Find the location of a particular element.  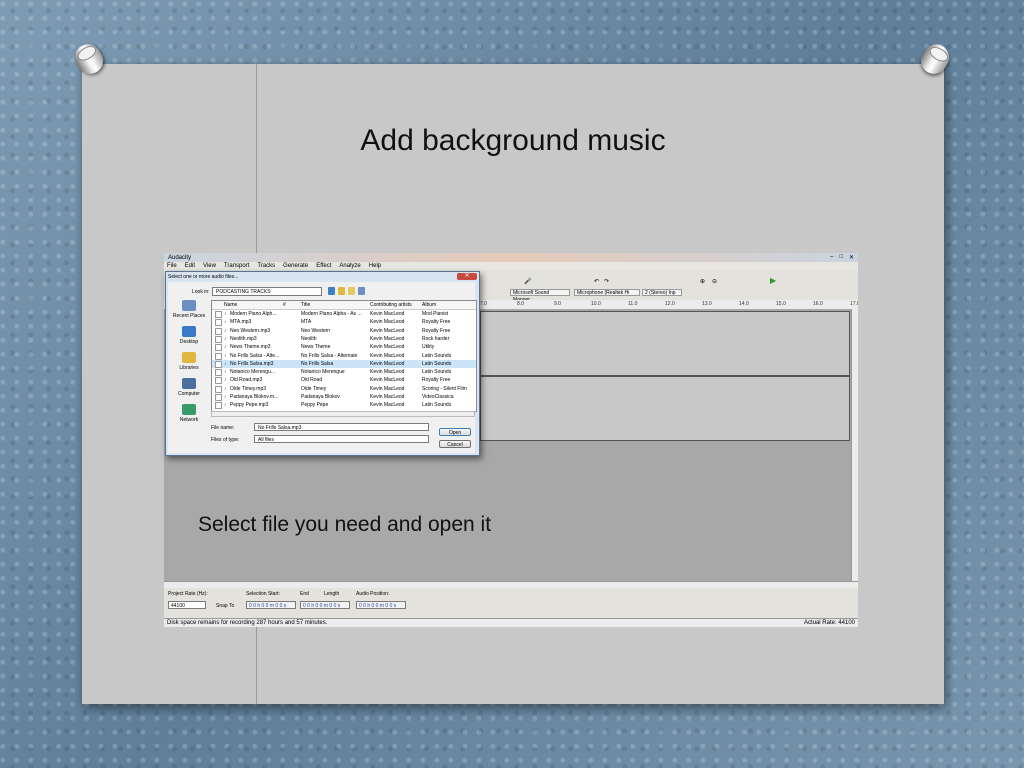

new-folder-icon is located at coordinates (351, 291).